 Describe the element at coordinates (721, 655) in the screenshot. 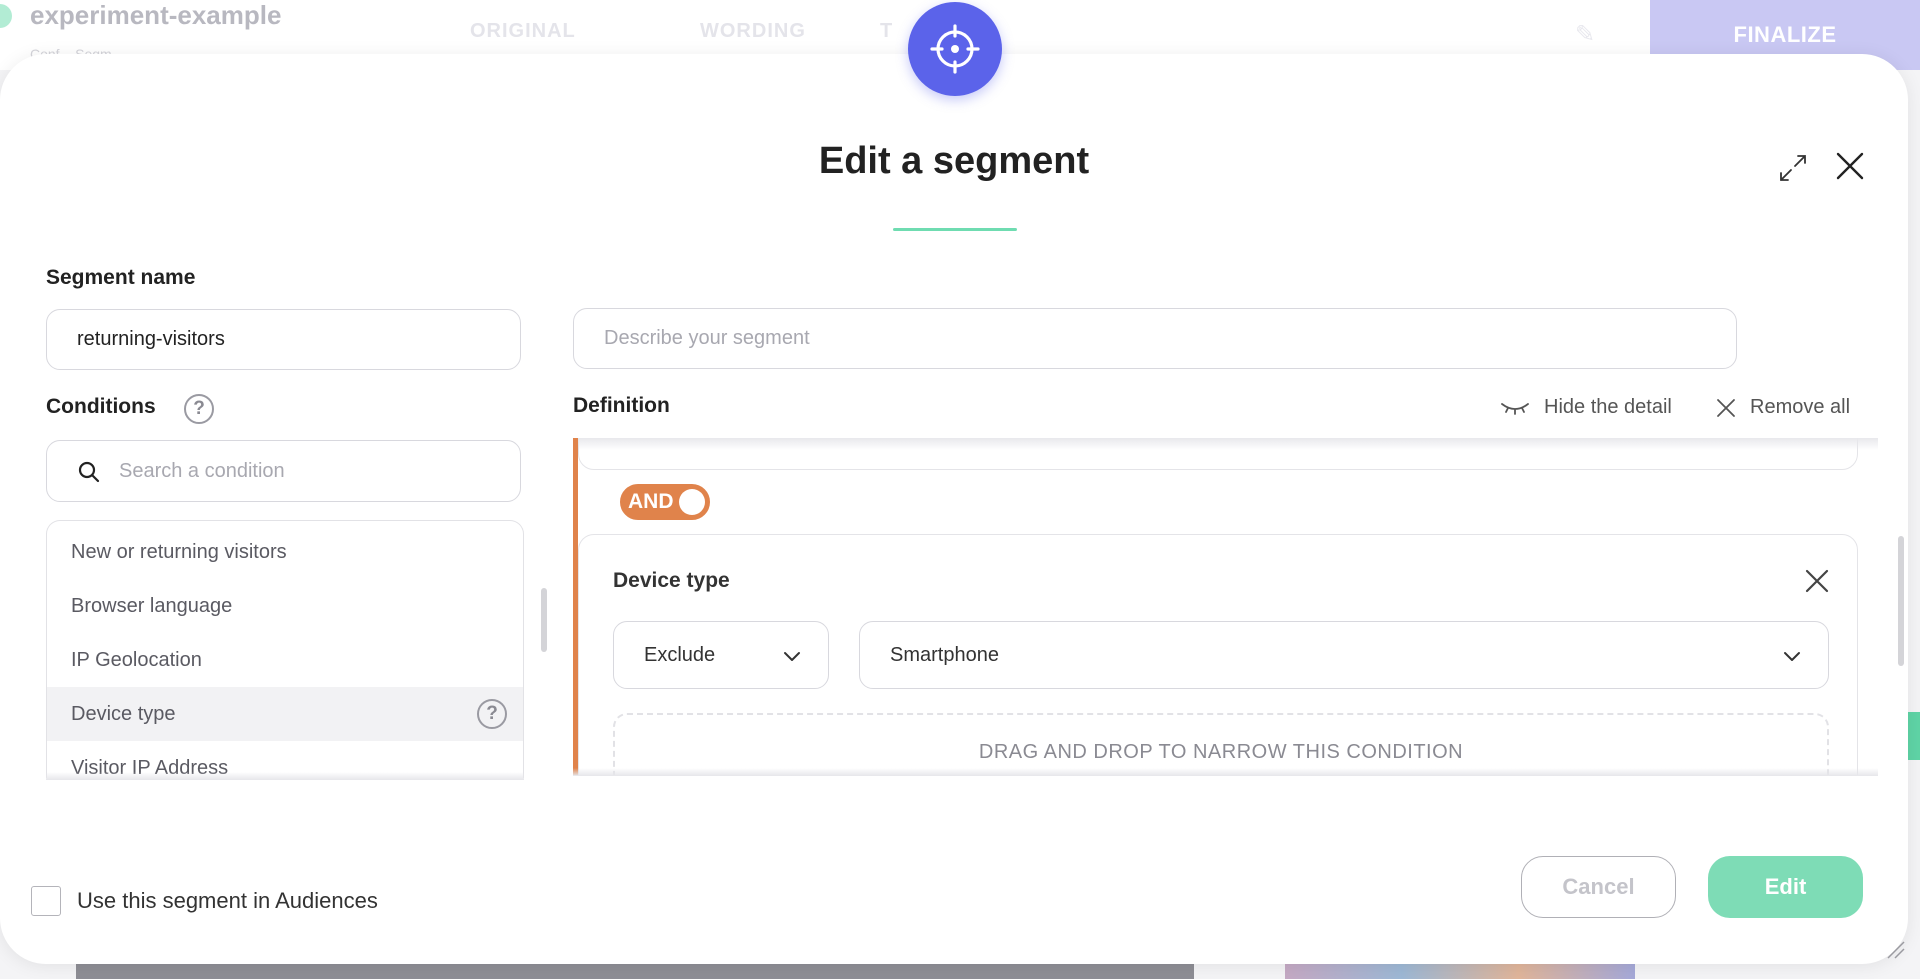

I see `include-exclude-select: Exclude` at that location.